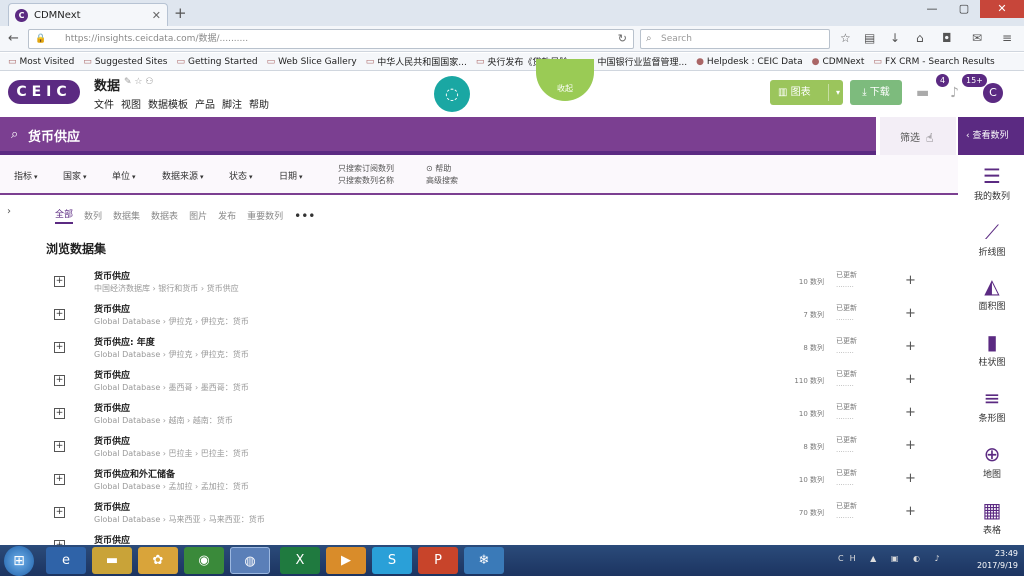 This screenshot has height=576, width=1024. Describe the element at coordinates (876, 92) in the screenshot. I see `download-button: ⤓ 下载` at that location.